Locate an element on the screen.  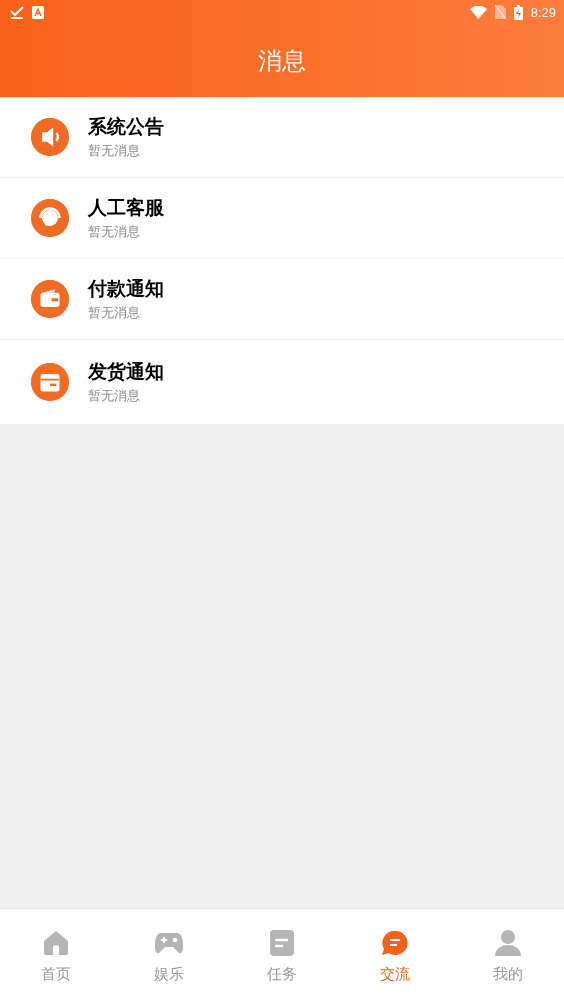
status-time: 8:29 is located at coordinates (543, 12).